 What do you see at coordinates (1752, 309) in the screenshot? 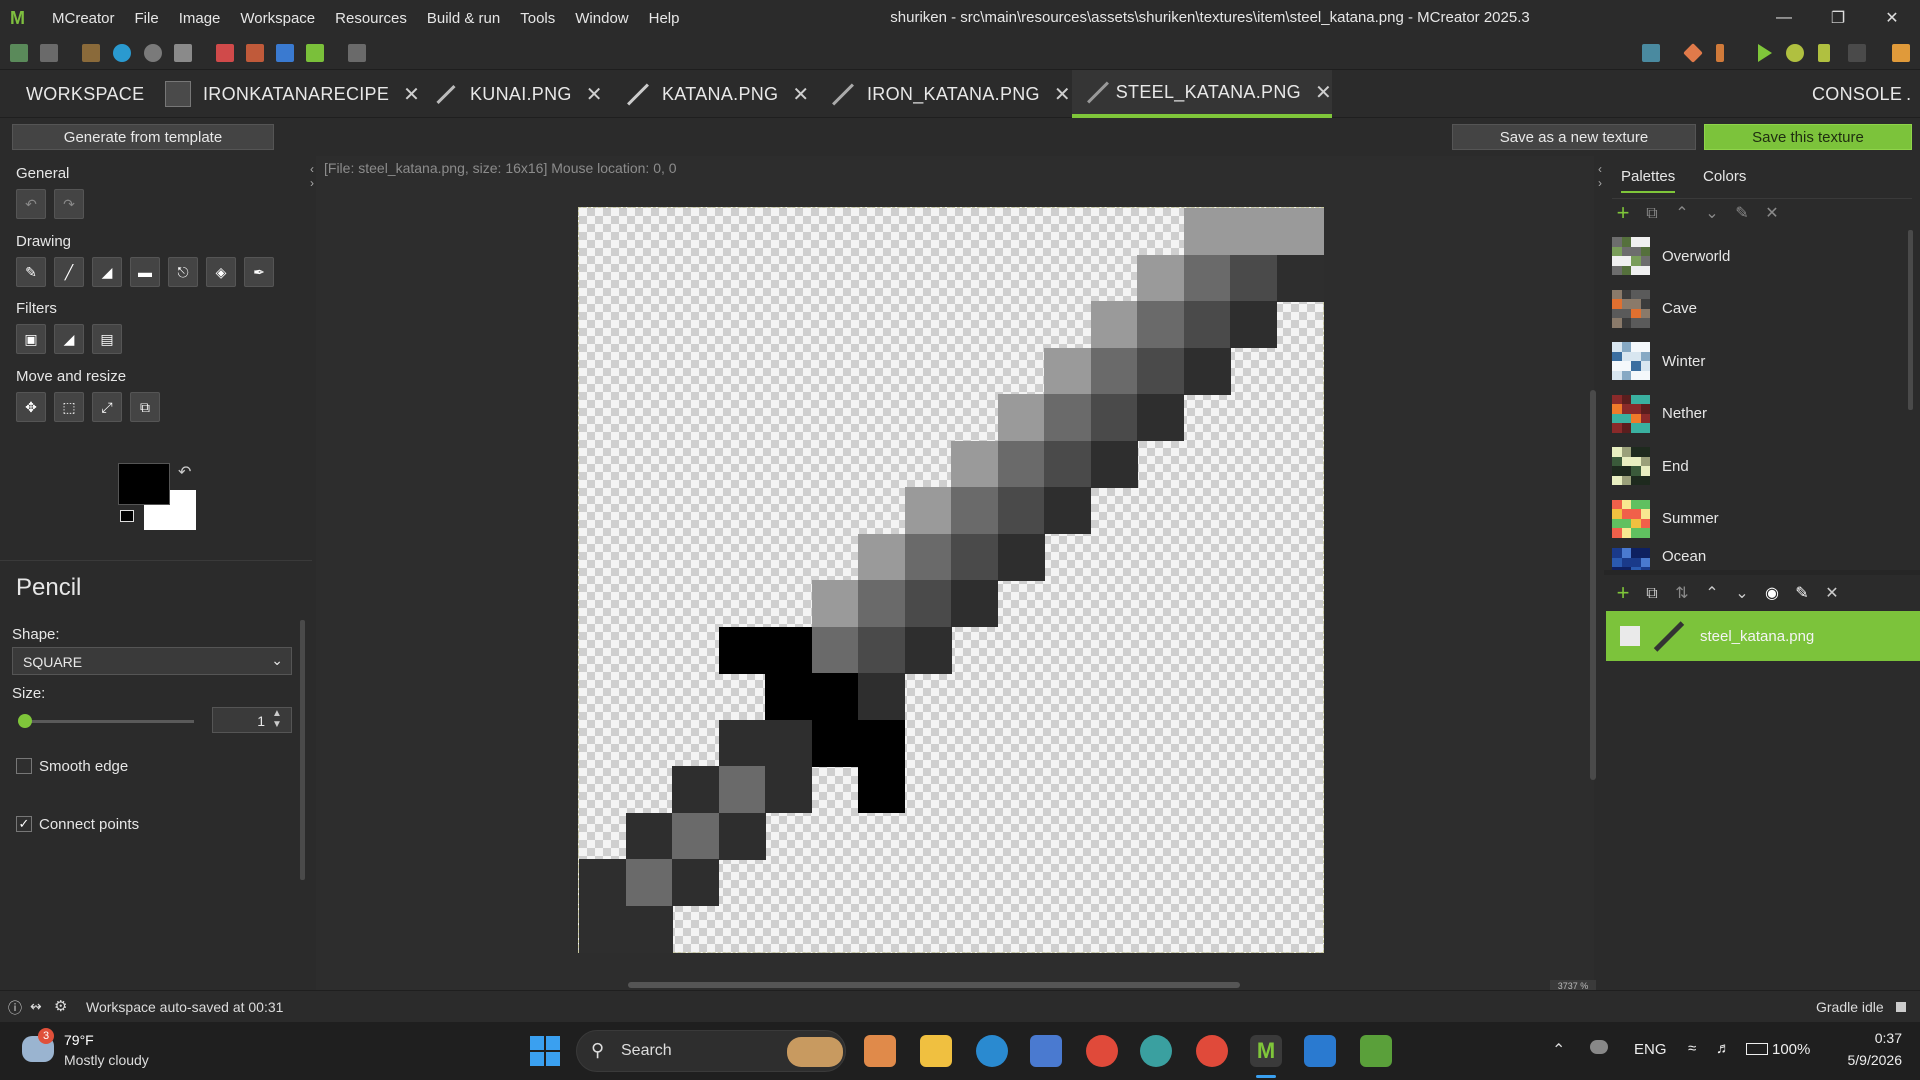
I see `palette-item-cave: Cave` at bounding box center [1752, 309].